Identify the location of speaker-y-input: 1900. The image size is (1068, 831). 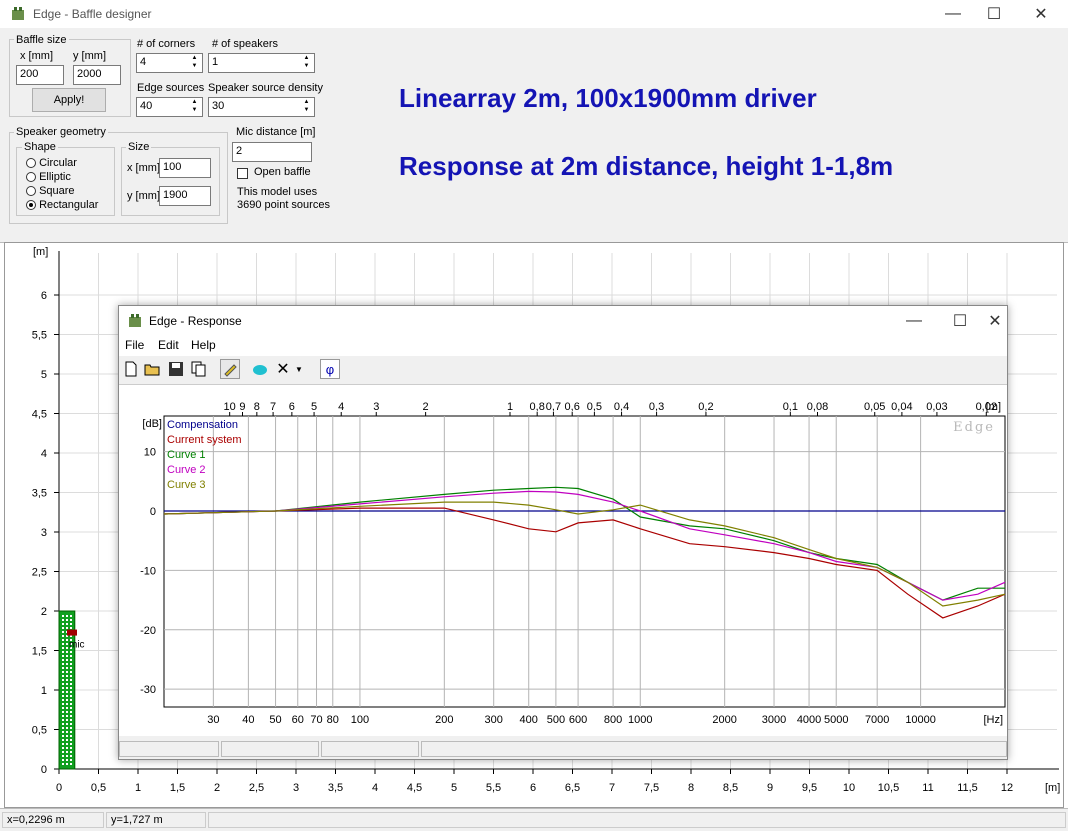
(185, 196).